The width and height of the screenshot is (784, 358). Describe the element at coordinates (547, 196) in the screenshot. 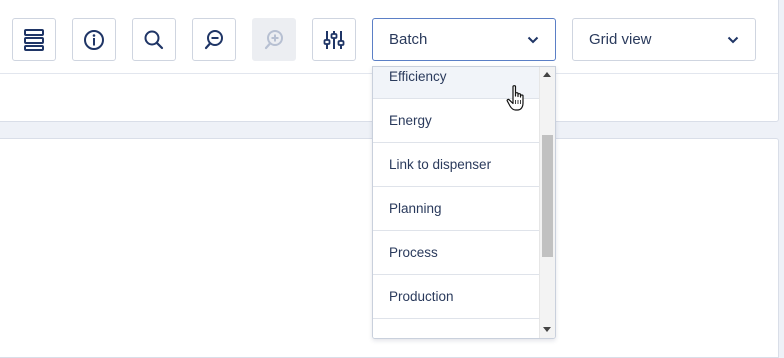

I see `scroll-thumb` at that location.